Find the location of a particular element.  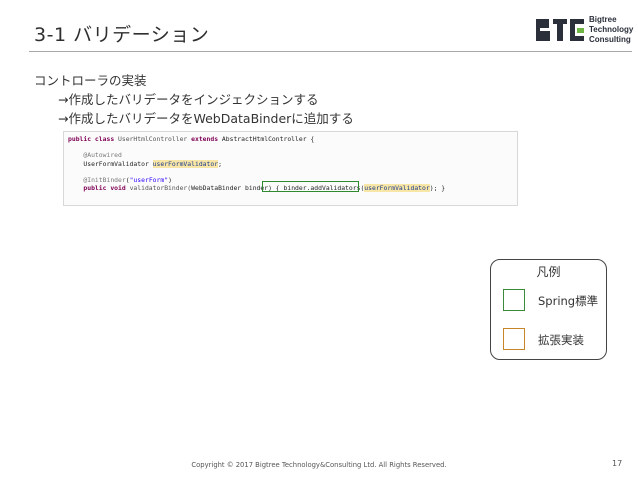

logo-line-3: Consulting is located at coordinates (610, 39).